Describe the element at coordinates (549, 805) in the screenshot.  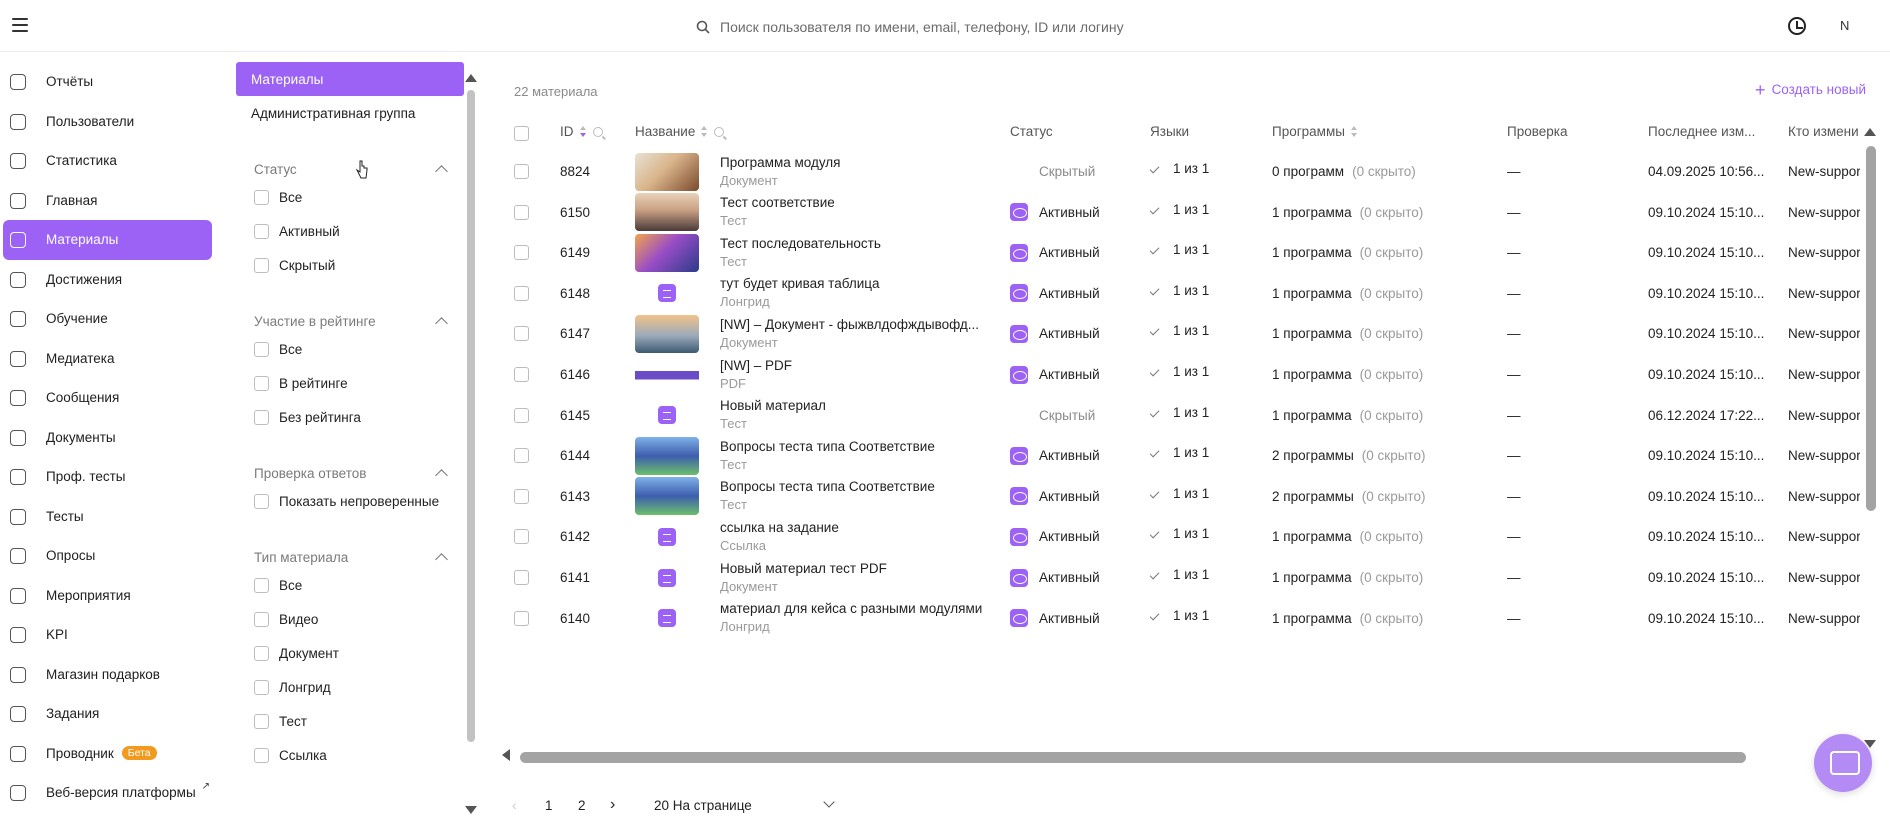
I see `page-1: 1` at that location.